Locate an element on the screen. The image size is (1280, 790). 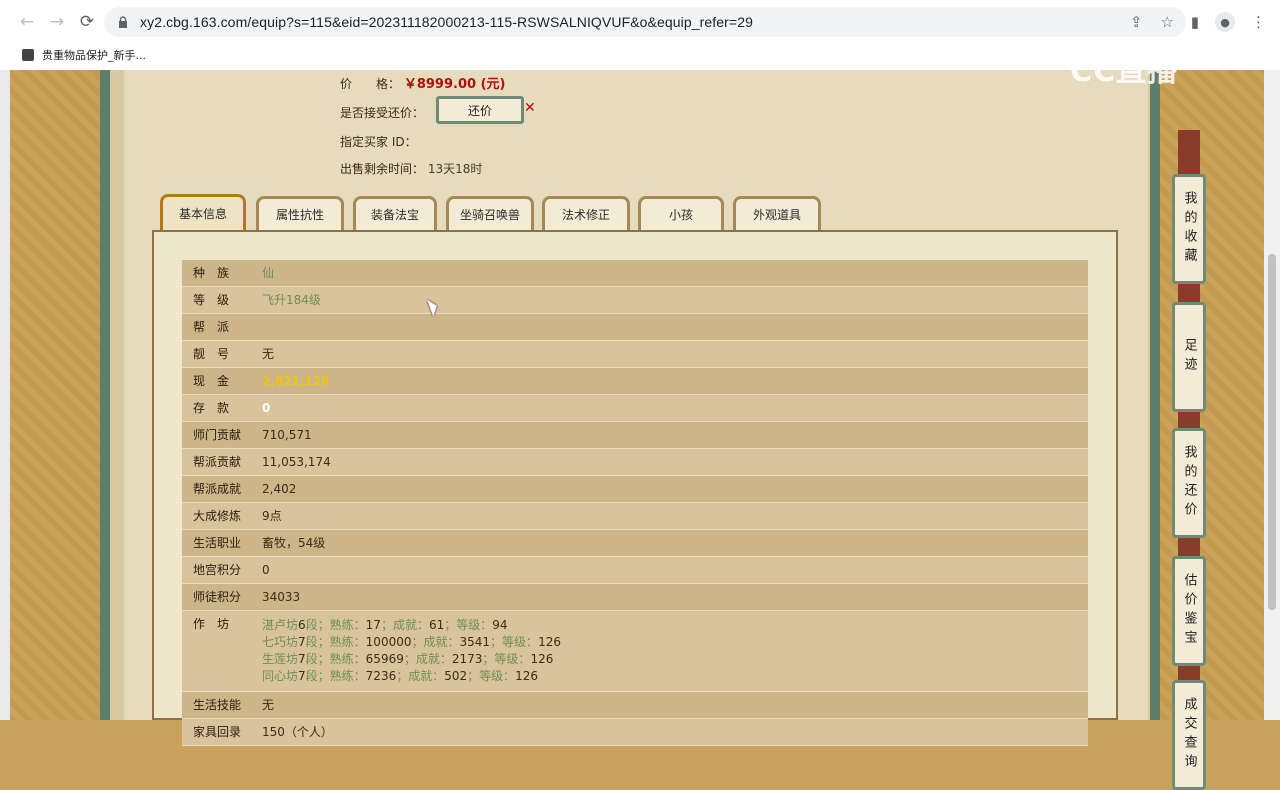
scrollbar-thumb is located at coordinates (1272, 432).